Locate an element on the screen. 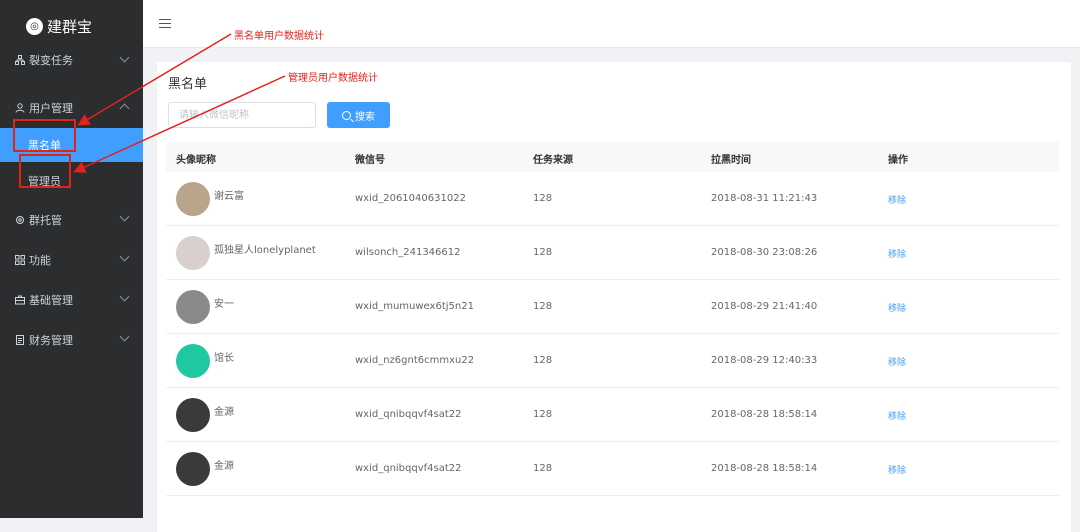 The height and width of the screenshot is (532, 1080). annotation-arrows is located at coordinates (179, 103).